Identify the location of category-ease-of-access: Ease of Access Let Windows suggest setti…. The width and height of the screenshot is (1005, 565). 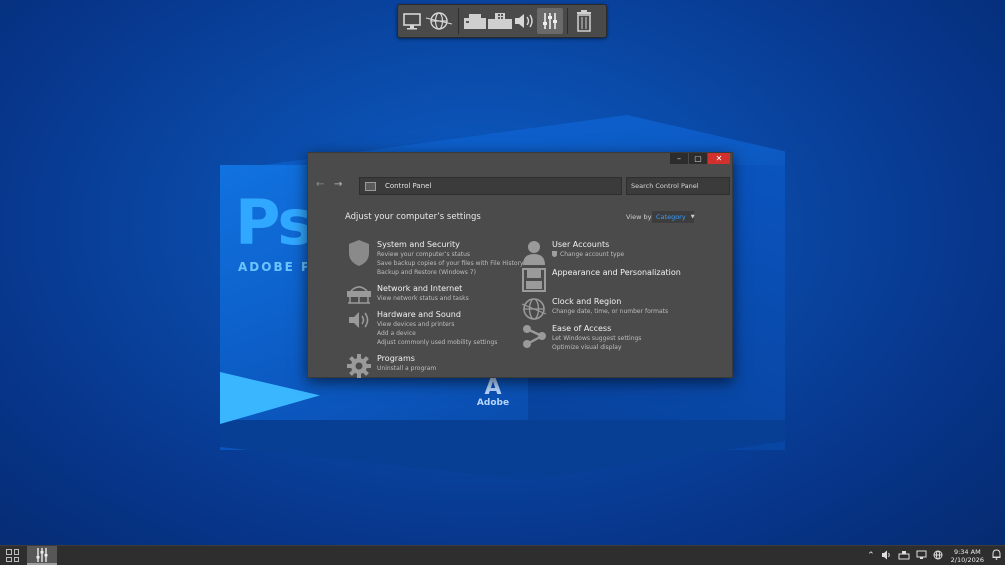
(580, 337).